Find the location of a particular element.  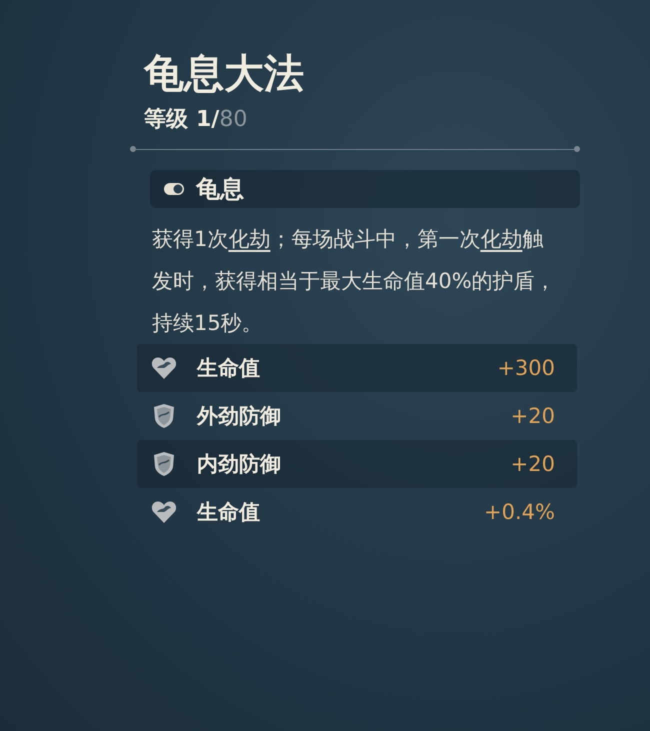

level-current: 1/ is located at coordinates (208, 119).